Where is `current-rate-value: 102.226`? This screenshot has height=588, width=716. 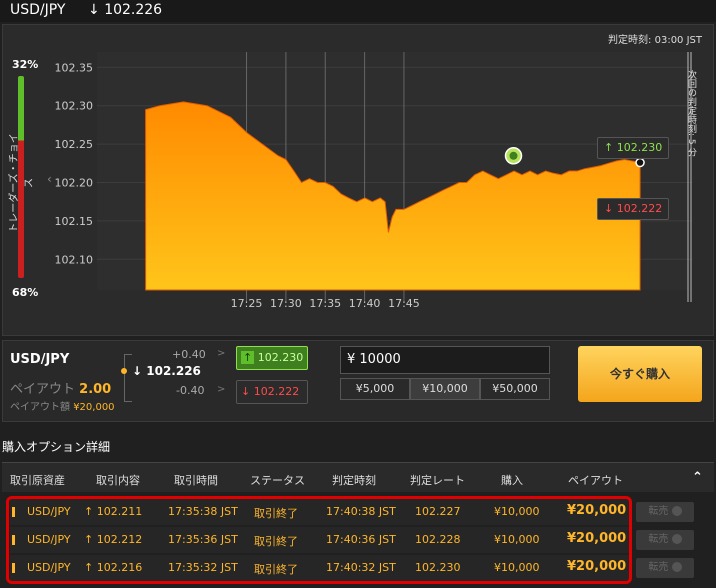
current-rate-value: 102.226 is located at coordinates (133, 10).